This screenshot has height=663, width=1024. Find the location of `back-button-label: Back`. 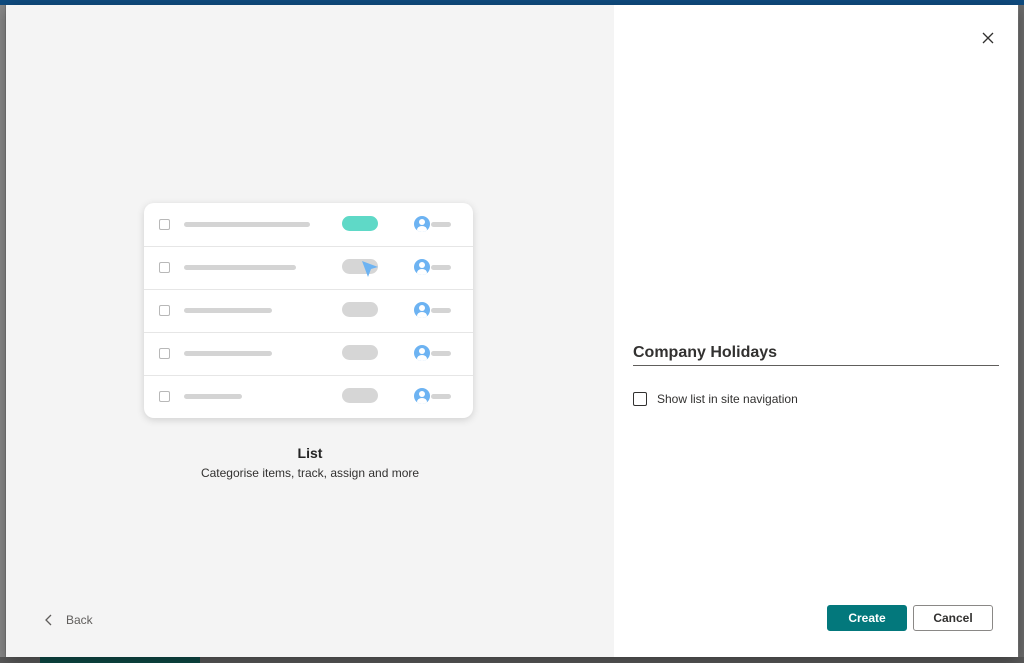

back-button-label: Back is located at coordinates (79, 620).